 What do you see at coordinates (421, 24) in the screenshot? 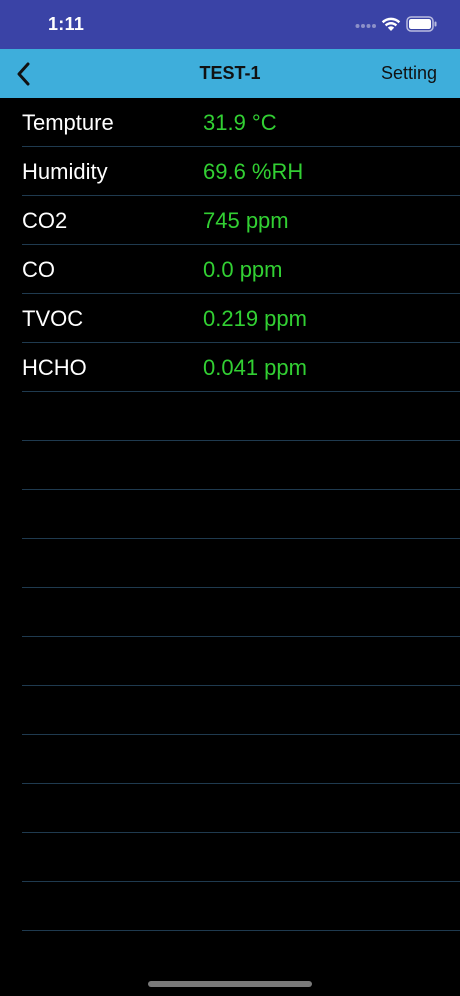
I see `battery-icon` at bounding box center [421, 24].